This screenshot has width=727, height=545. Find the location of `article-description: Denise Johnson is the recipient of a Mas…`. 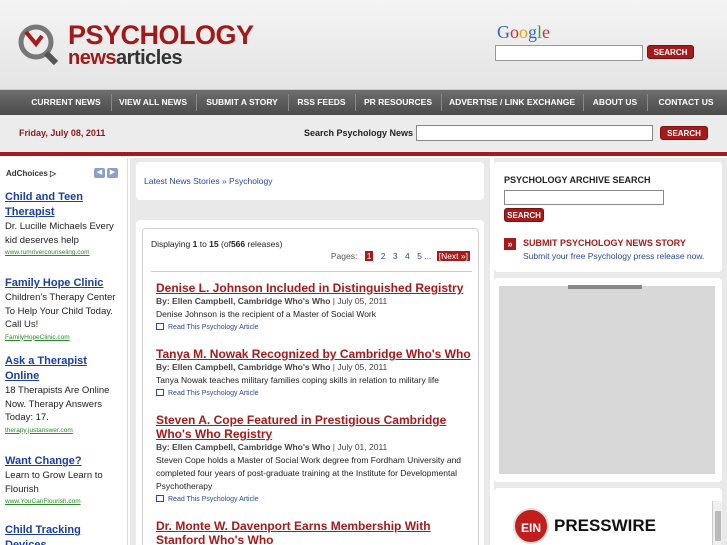

article-description: Denise Johnson is the recipient of a Mas… is located at coordinates (266, 314).